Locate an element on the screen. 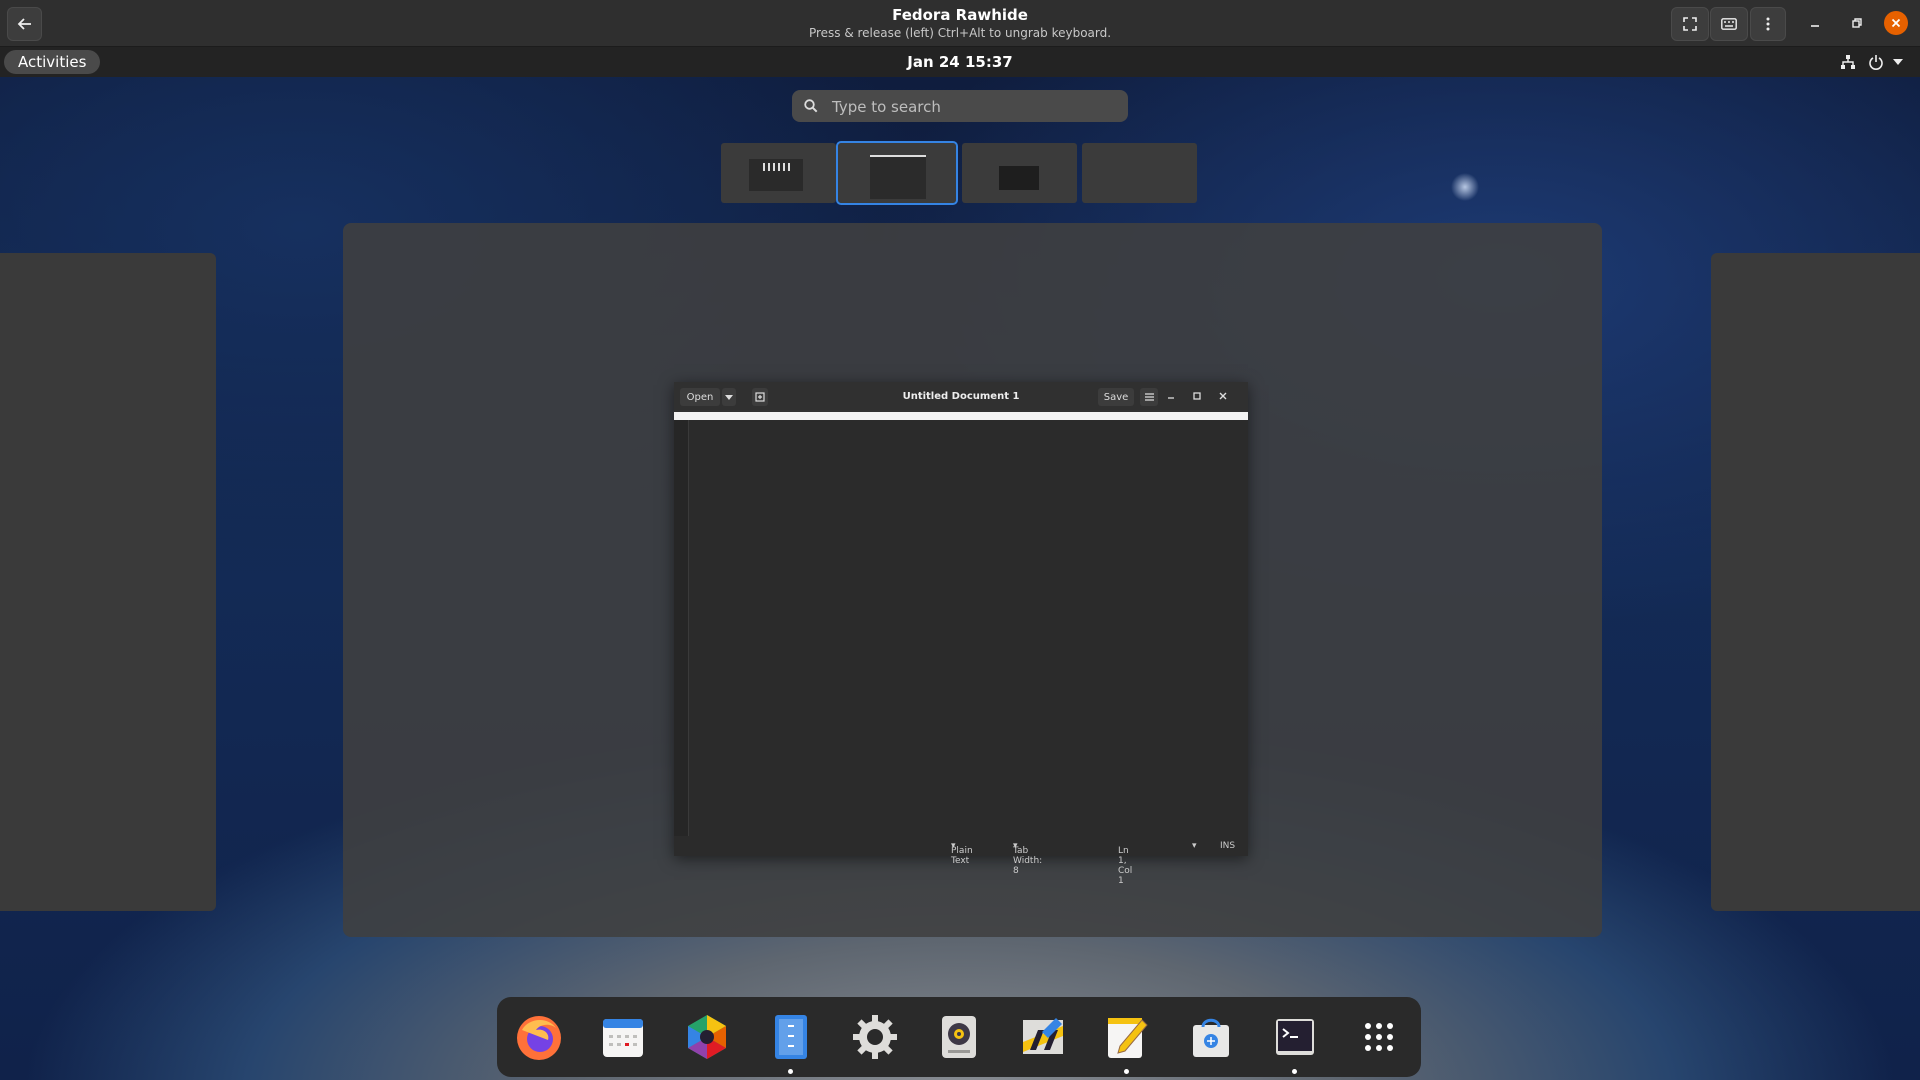 The width and height of the screenshot is (1920, 1080). keyboard-icon is located at coordinates (1729, 24).